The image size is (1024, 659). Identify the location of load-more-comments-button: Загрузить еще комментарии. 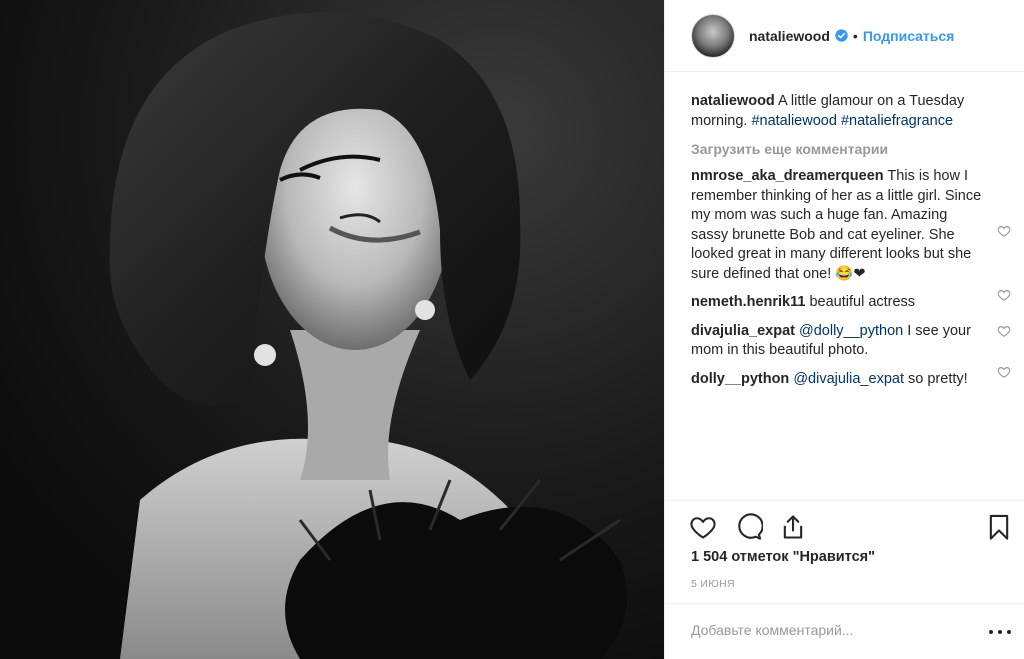
(838, 149).